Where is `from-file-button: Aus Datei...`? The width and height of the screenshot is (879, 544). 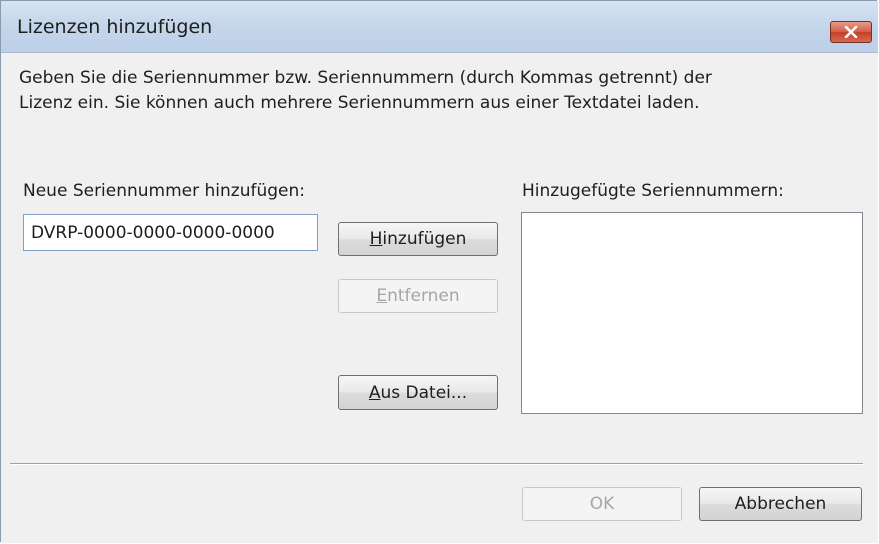 from-file-button: Aus Datei... is located at coordinates (418, 392).